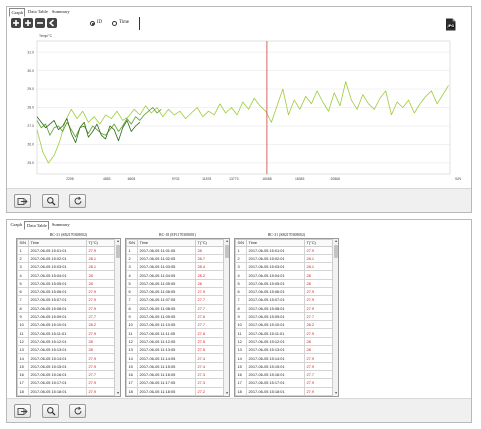 The height and width of the screenshot is (429, 481). Describe the element at coordinates (175, 250) in the screenshot. I see `table-row: 1 2017-06-05 11:01:05 28` at that location.